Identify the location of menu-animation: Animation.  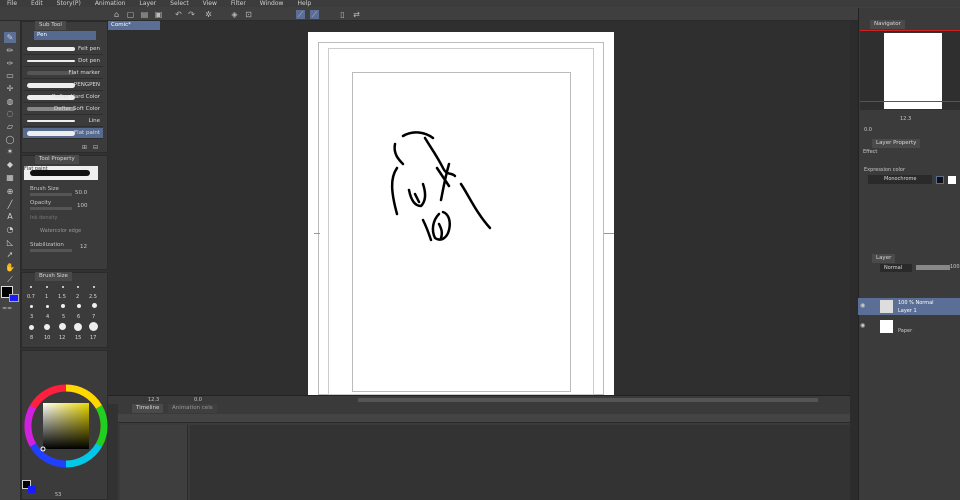
(110, 3).